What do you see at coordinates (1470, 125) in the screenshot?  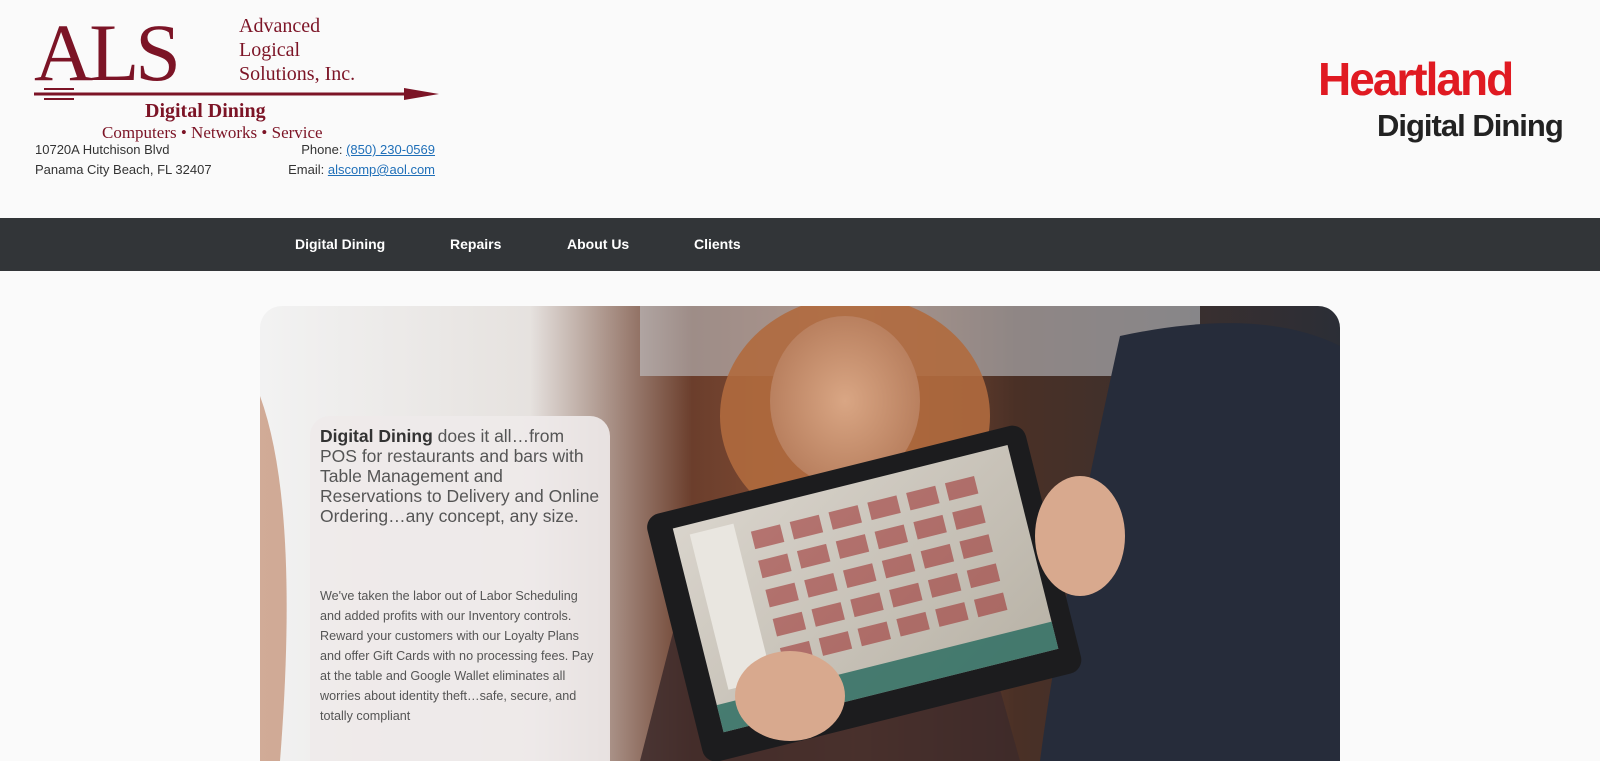 I see `heartland-logo-sub: Digital Dining` at bounding box center [1470, 125].